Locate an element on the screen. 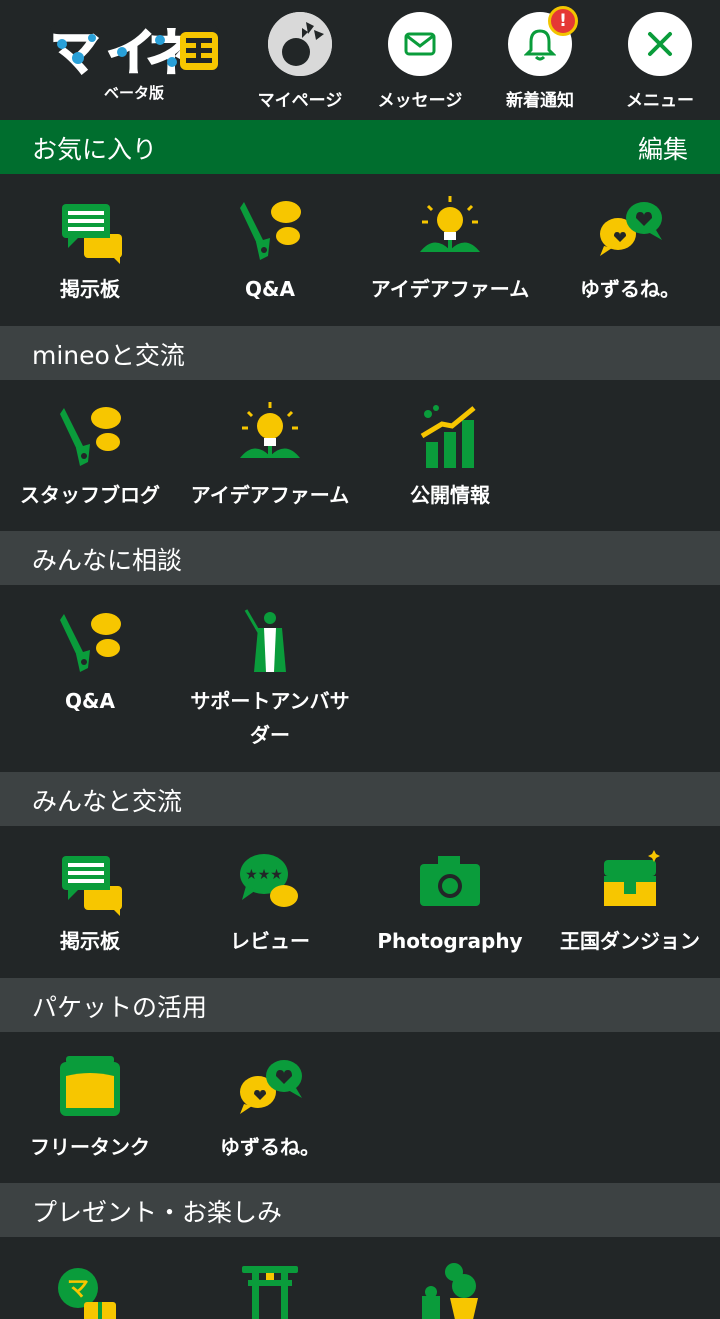  item-garden is located at coordinates (450, 1288).